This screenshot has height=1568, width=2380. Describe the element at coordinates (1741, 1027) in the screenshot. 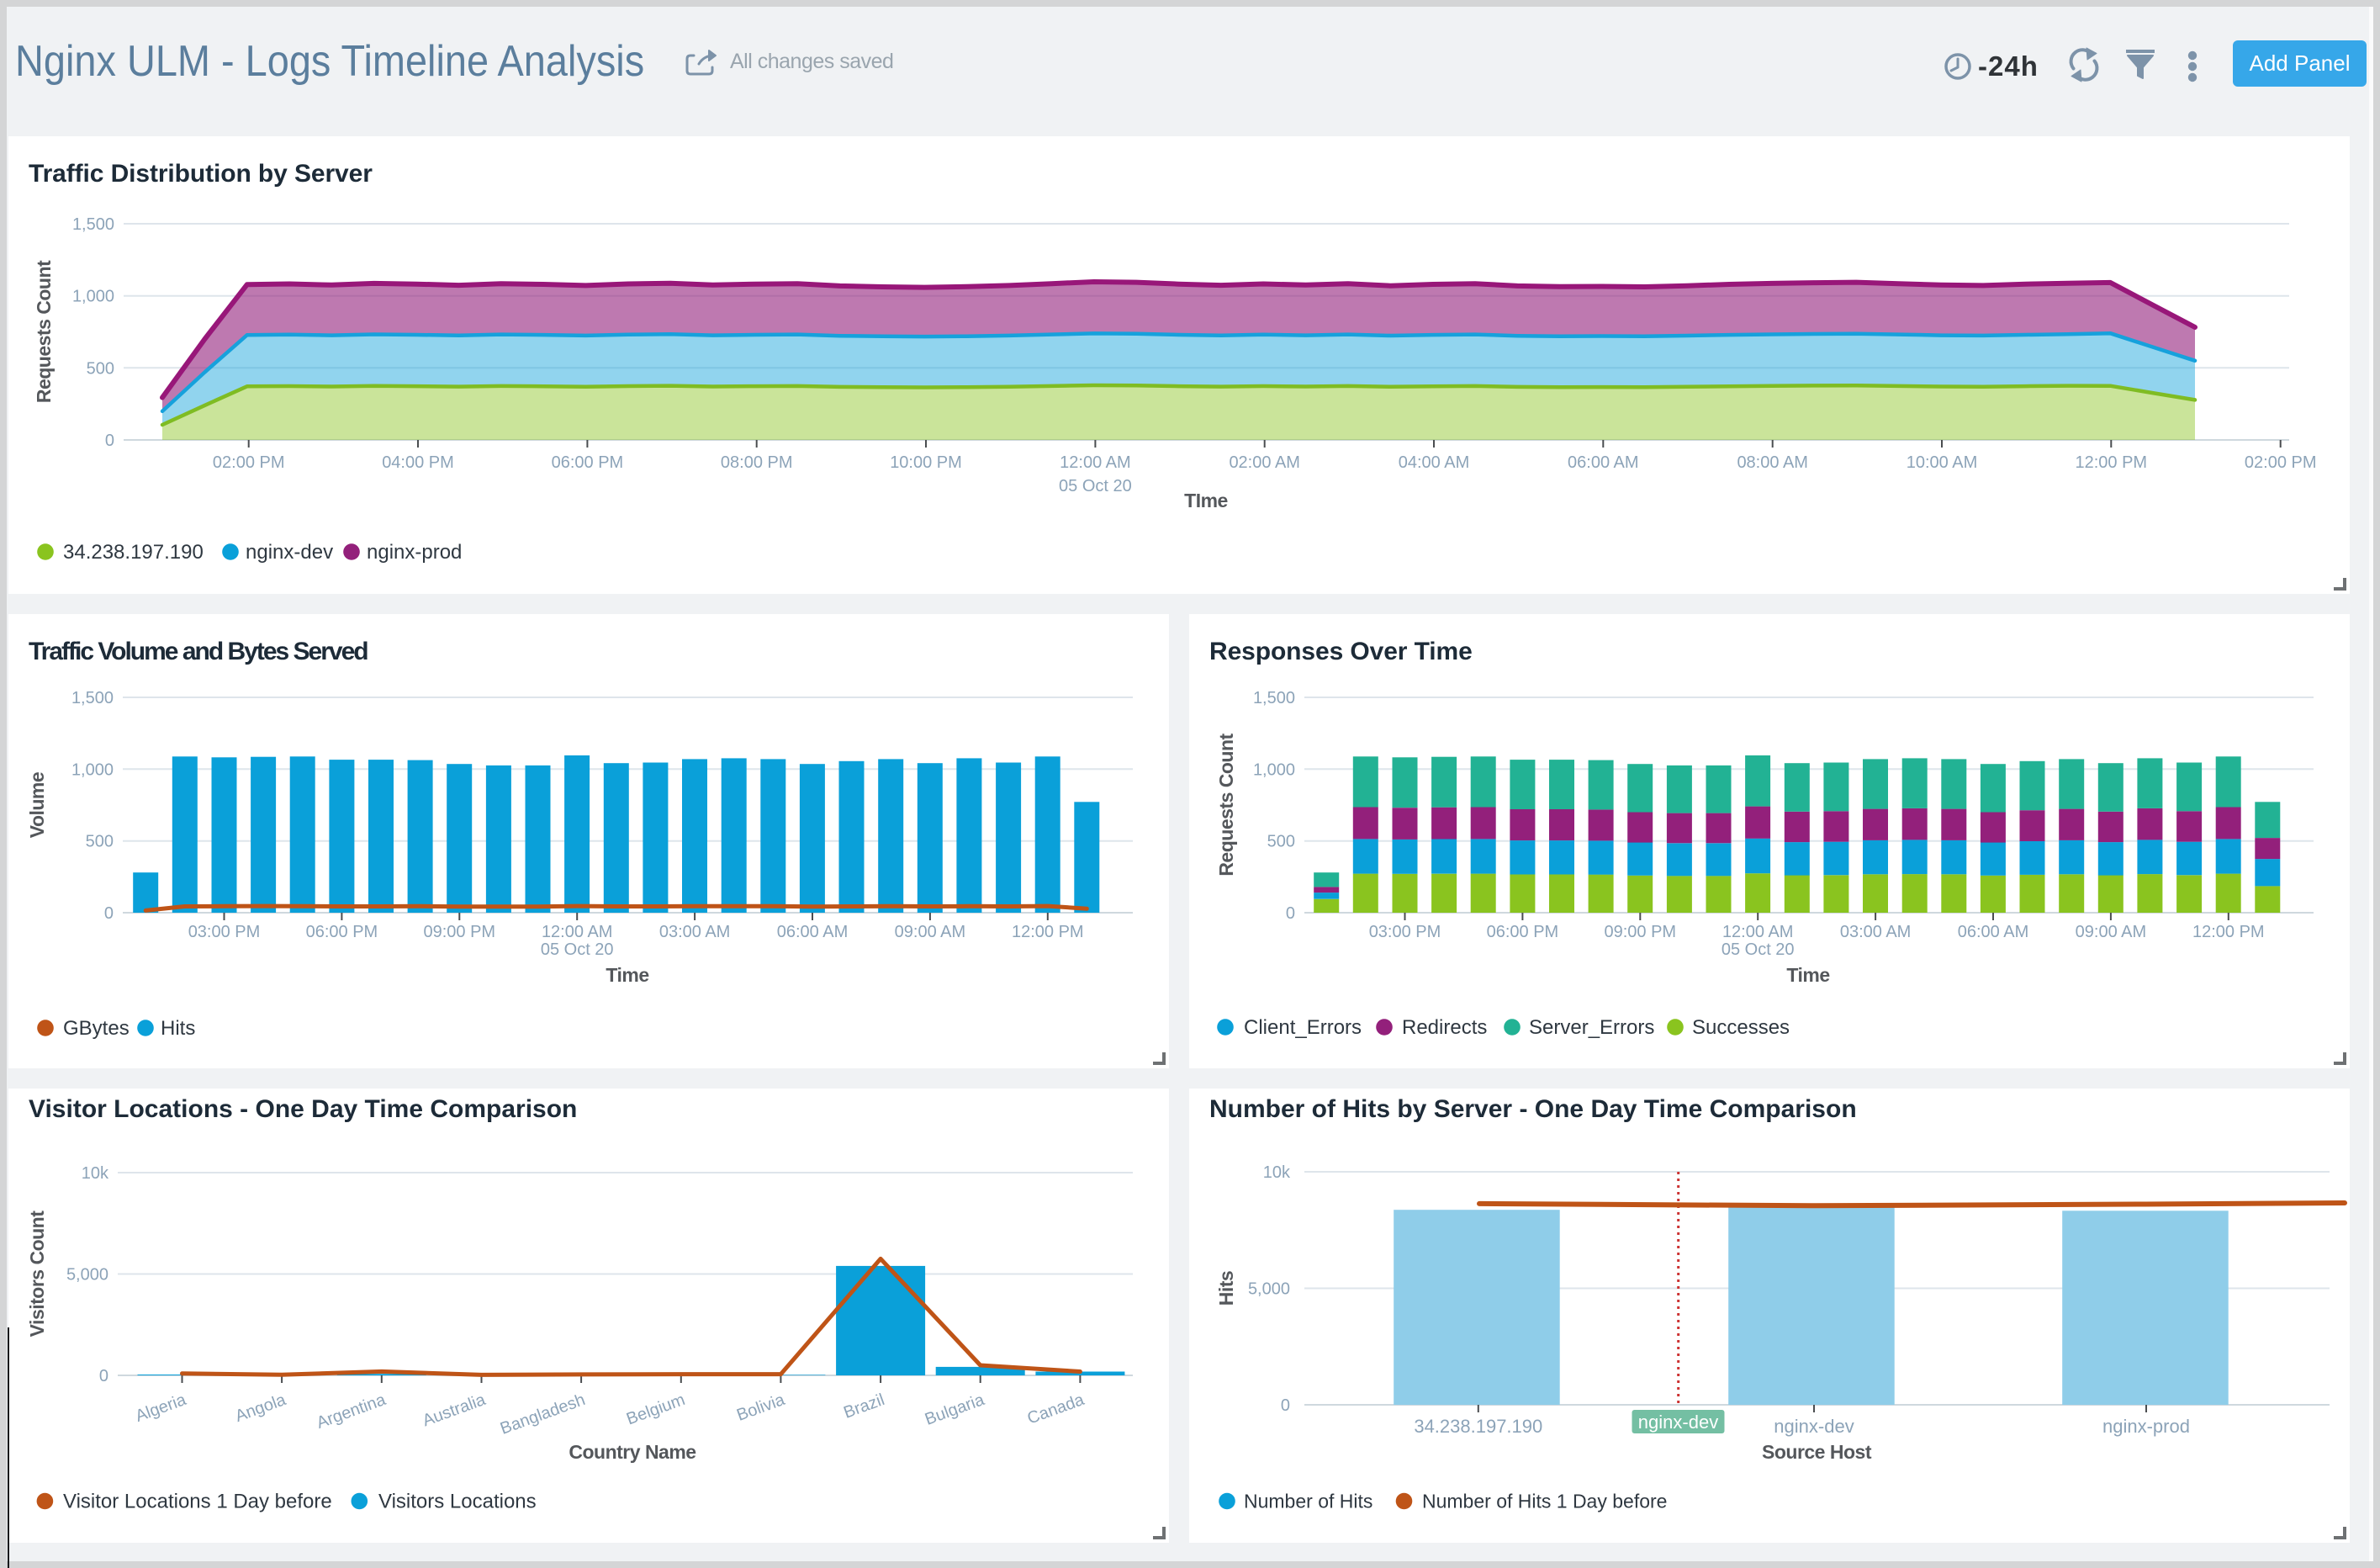

I see `svg-text: Successes` at that location.